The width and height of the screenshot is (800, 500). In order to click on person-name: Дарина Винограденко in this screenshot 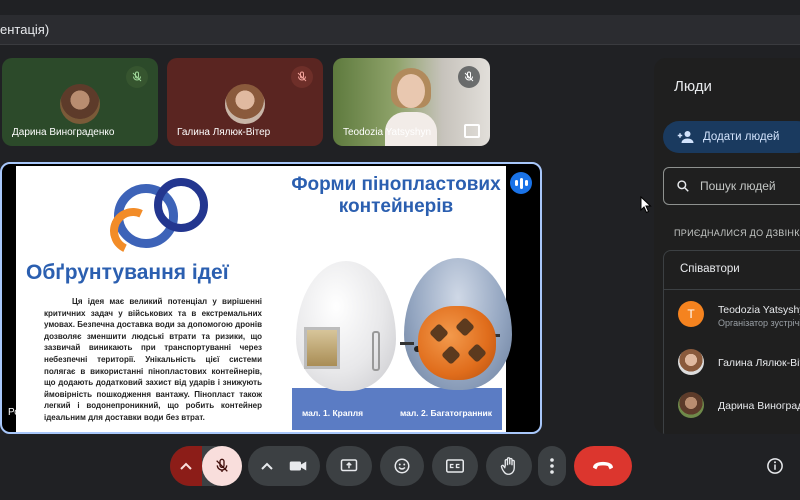, I will do `click(759, 406)`.